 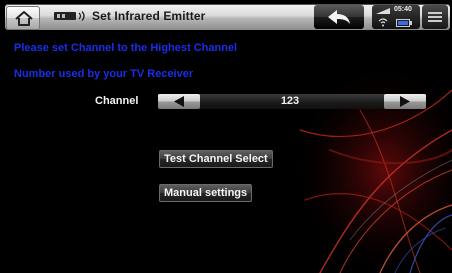 What do you see at coordinates (383, 22) in the screenshot?
I see `wifi-icon` at bounding box center [383, 22].